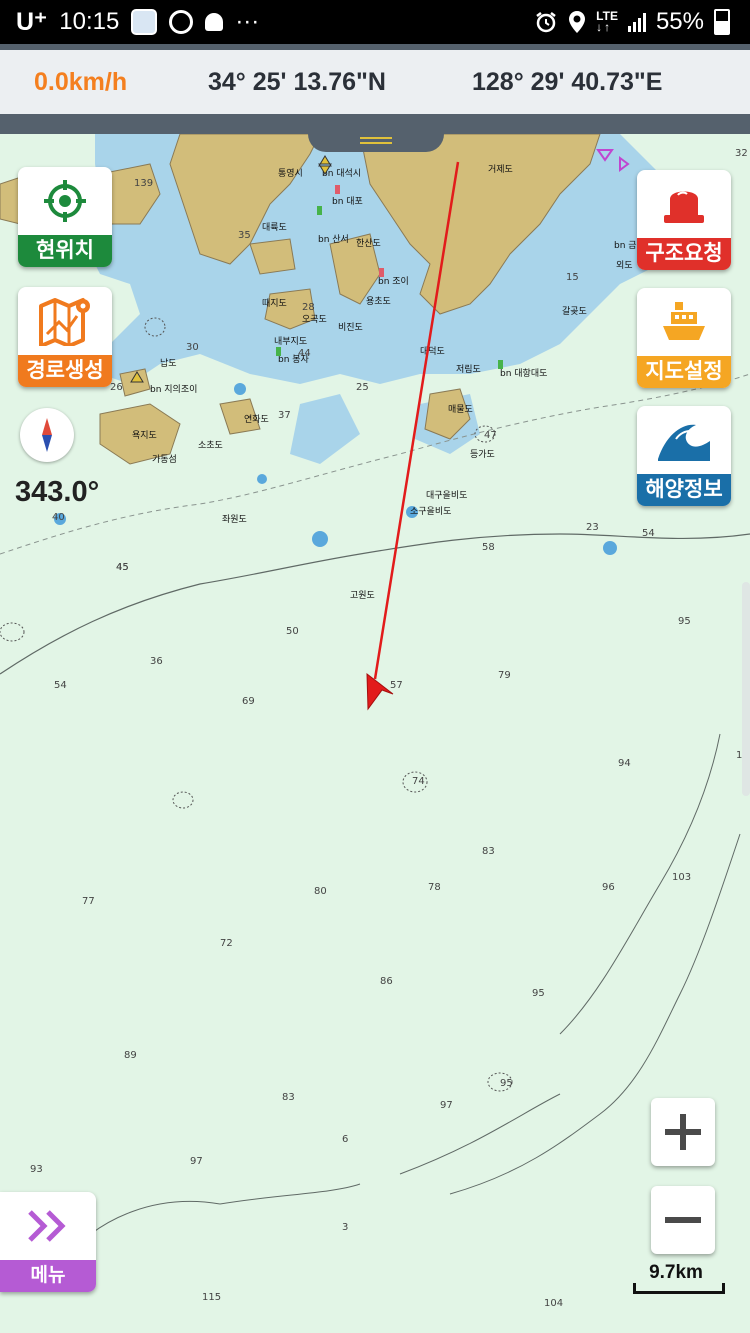  I want to click on place-name-label: 고원도, so click(362, 595).